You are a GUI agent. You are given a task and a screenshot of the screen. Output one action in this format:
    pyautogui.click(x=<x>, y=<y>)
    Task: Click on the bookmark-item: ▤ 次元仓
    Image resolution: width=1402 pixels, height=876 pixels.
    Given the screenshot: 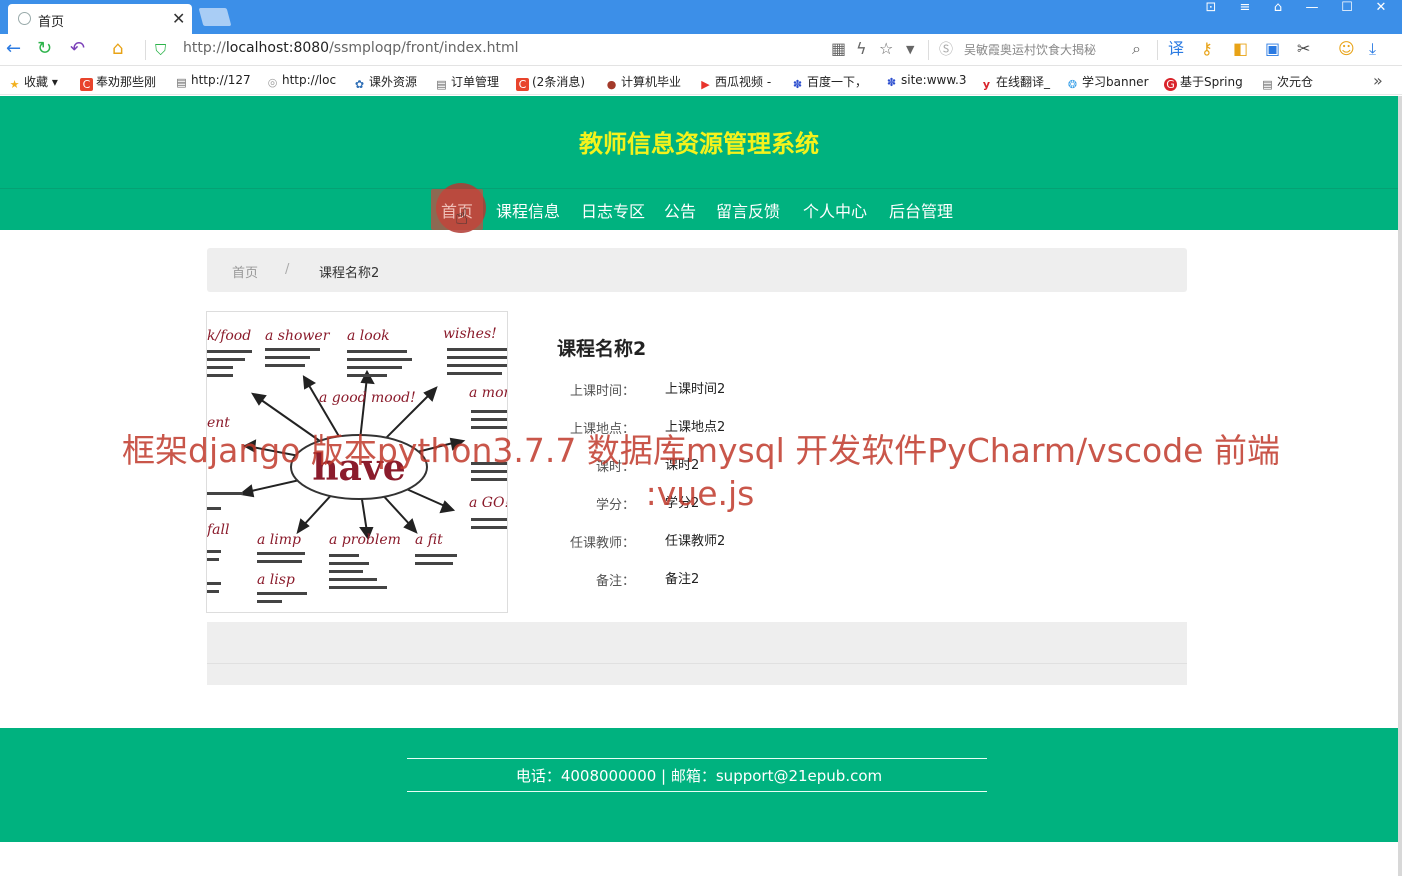 What is the action you would take?
    pyautogui.click(x=1287, y=82)
    